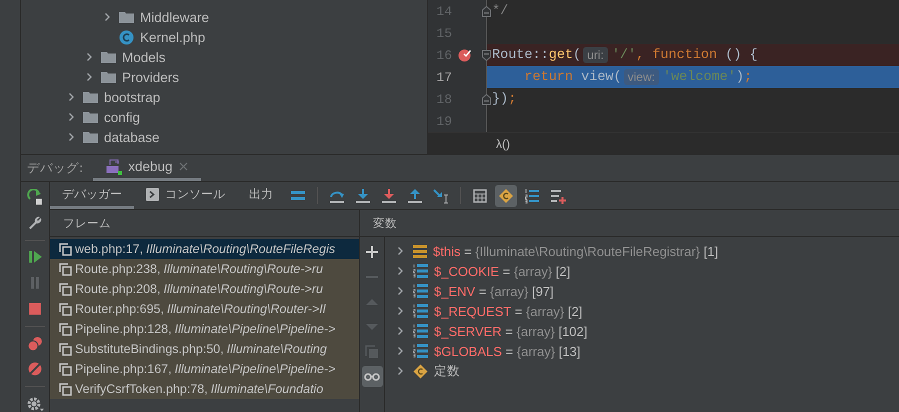 This screenshot has width=899, height=412. Describe the element at coordinates (204, 269) in the screenshot. I see `stack-frame: Route.php:238, Illuminate\Routing\Route->ru` at that location.